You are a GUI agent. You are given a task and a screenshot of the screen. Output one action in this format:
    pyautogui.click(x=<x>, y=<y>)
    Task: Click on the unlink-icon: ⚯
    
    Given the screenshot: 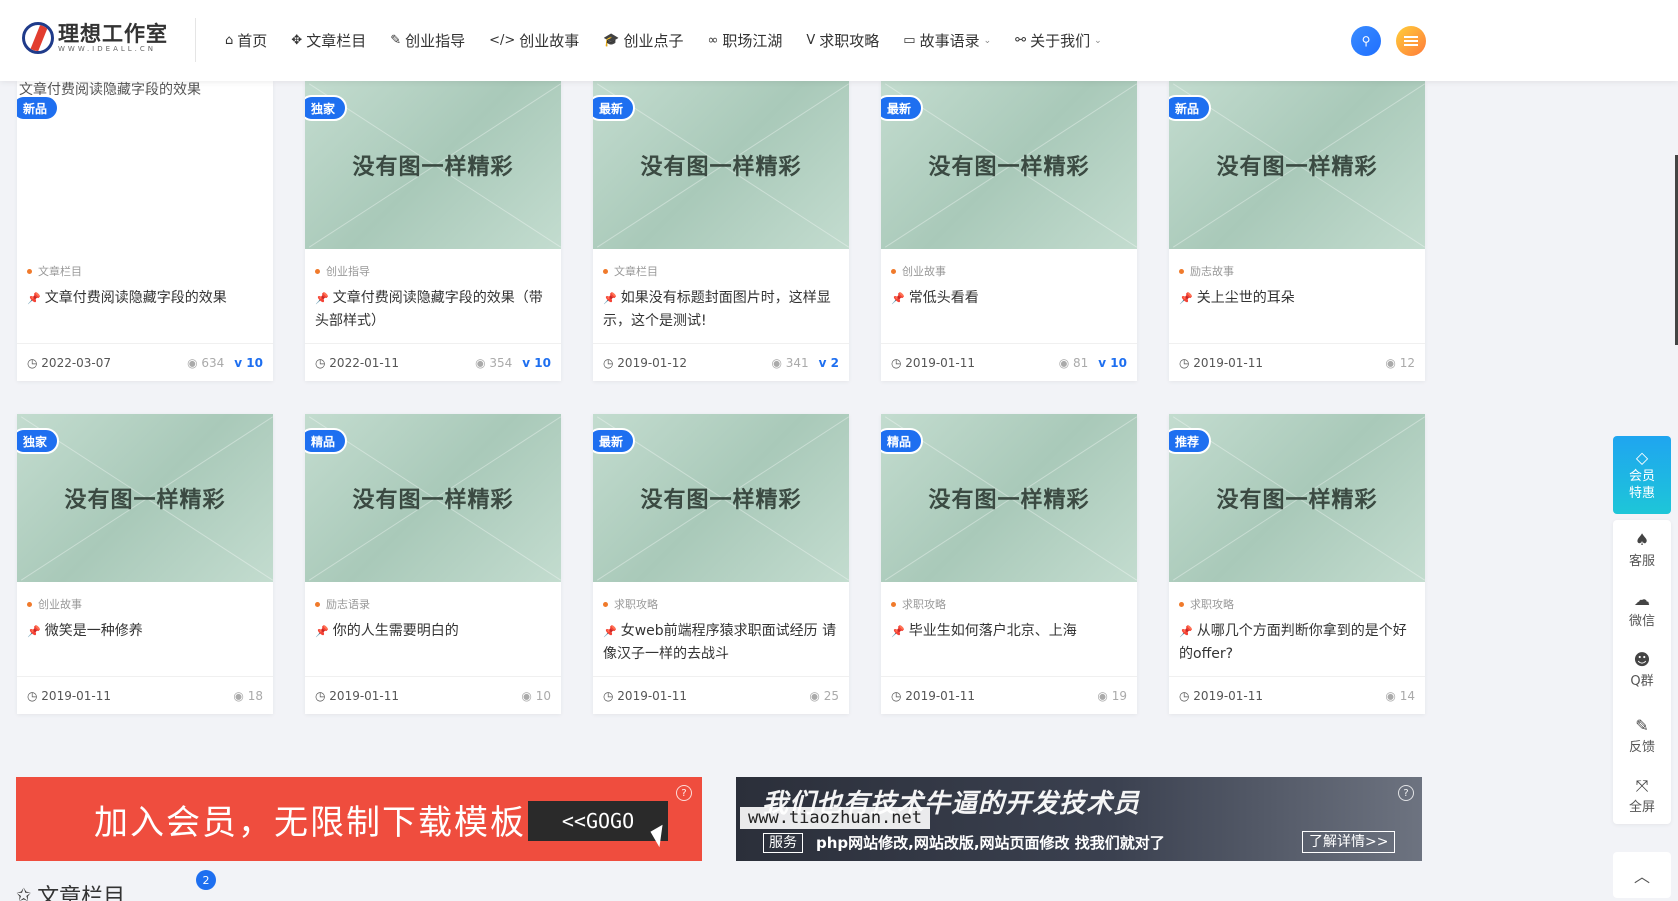 What is the action you would take?
    pyautogui.click(x=1021, y=40)
    